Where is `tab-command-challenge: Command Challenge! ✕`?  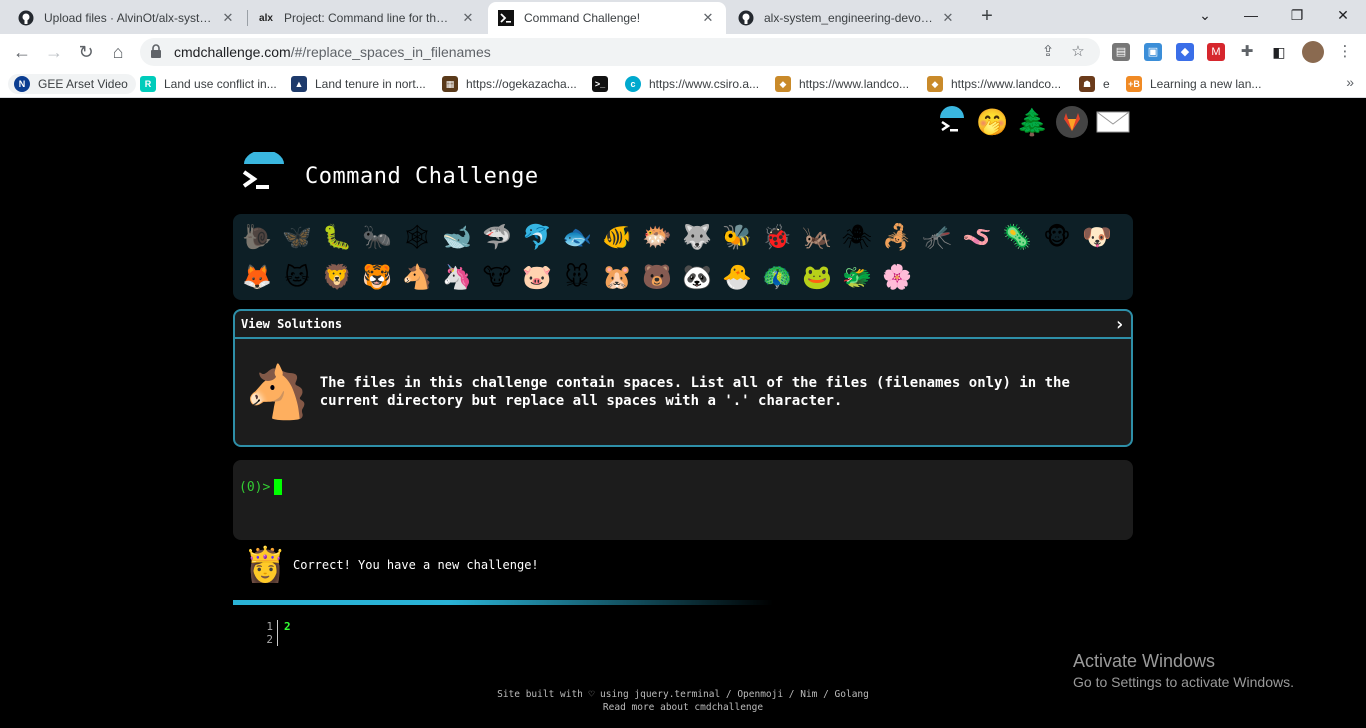 tab-command-challenge: Command Challenge! ✕ is located at coordinates (607, 18).